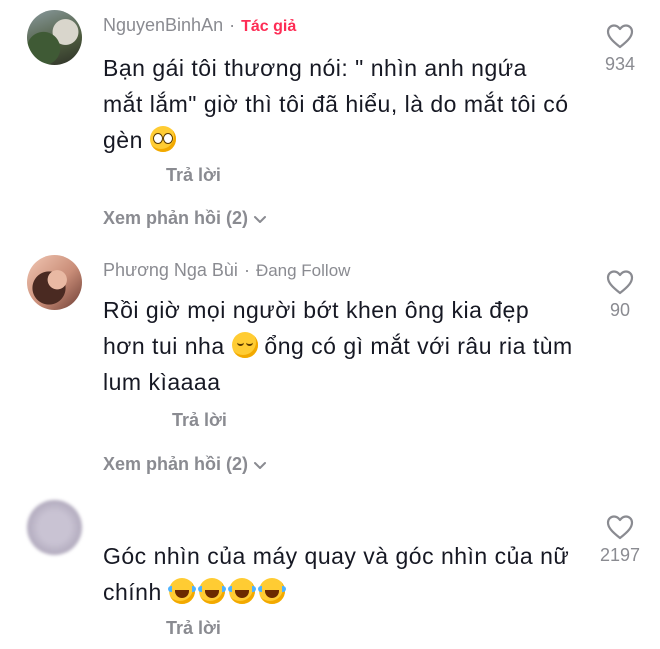  I want to click on comment-username-row: Phương Nga Bùi · Đang Follow, so click(226, 270).